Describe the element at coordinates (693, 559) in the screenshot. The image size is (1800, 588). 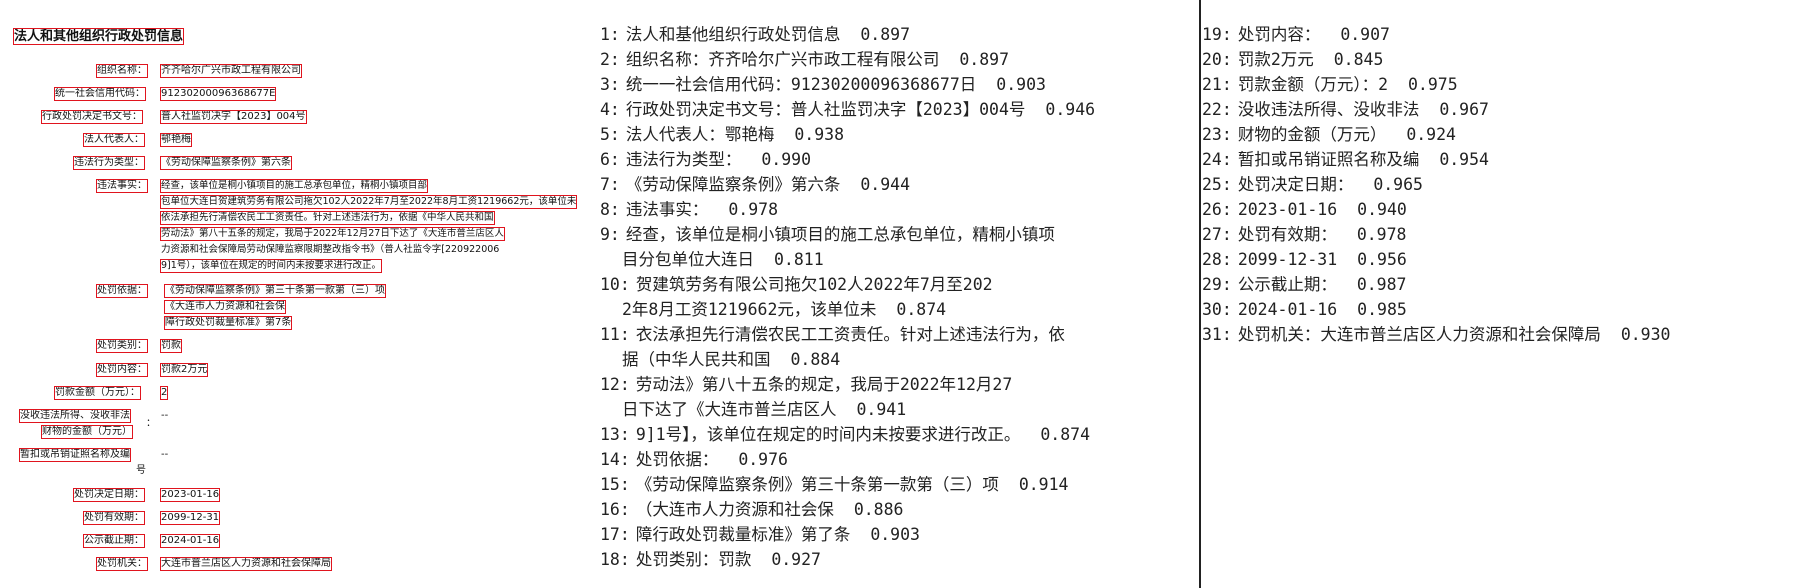
I see `ocr-result-text: 处罚类别：罚款` at that location.